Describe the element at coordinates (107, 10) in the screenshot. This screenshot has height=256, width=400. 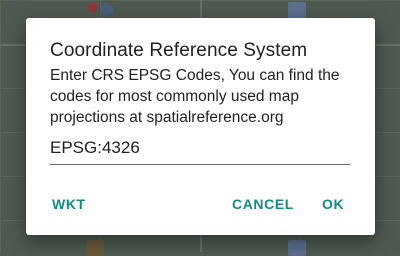
I see `layers-icon` at that location.